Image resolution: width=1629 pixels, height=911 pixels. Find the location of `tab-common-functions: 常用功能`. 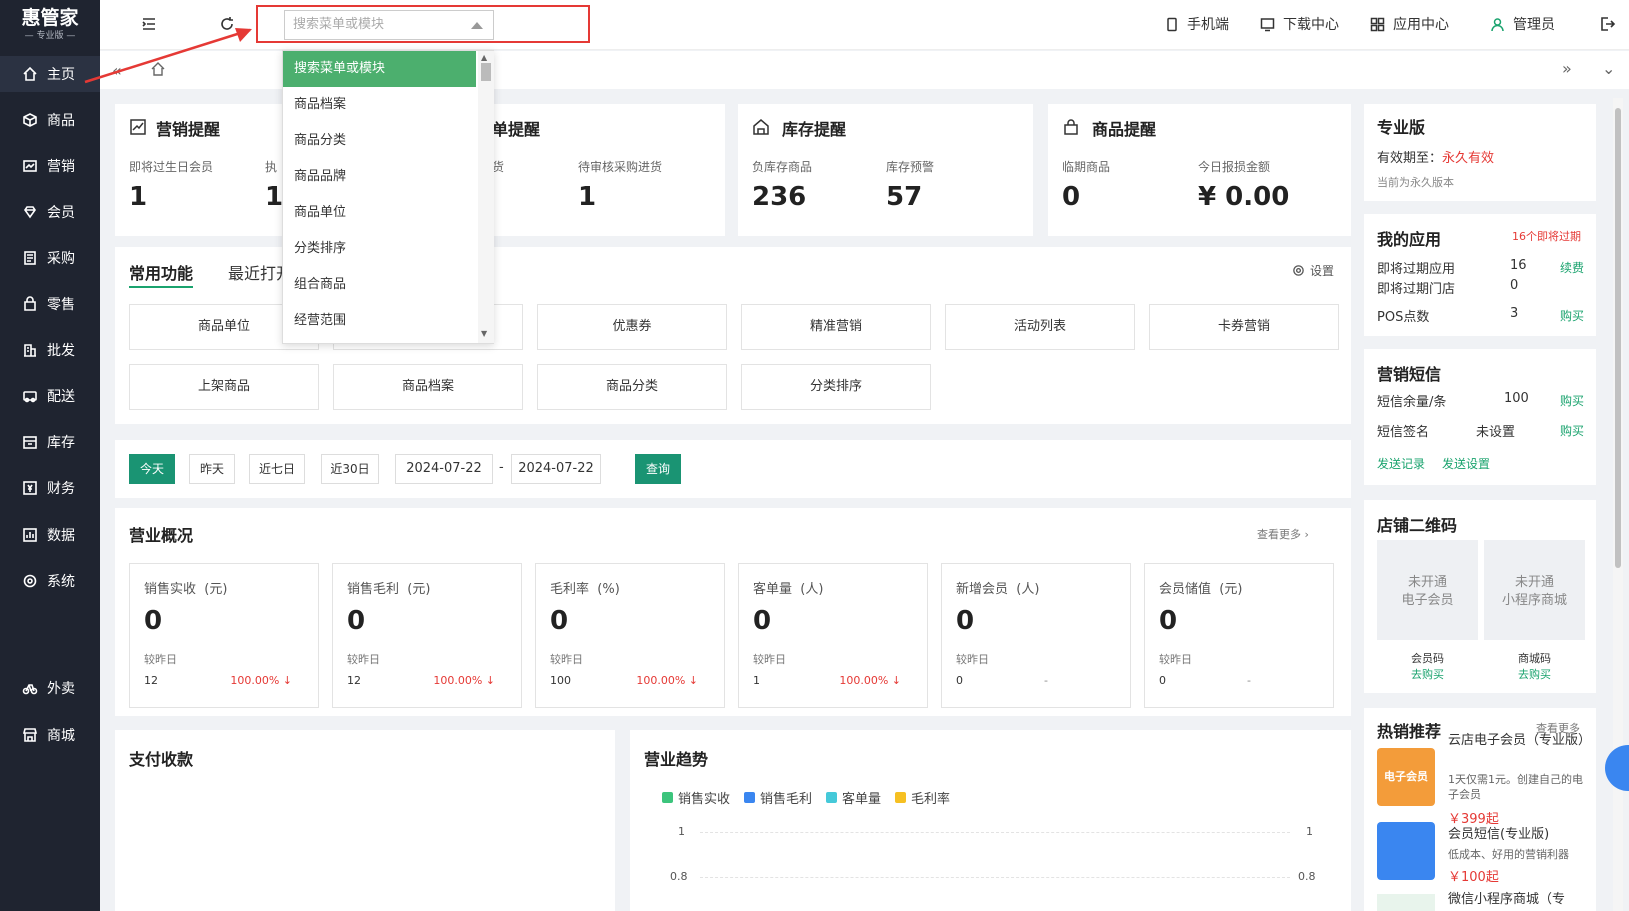

tab-common-functions: 常用功能 is located at coordinates (161, 272).